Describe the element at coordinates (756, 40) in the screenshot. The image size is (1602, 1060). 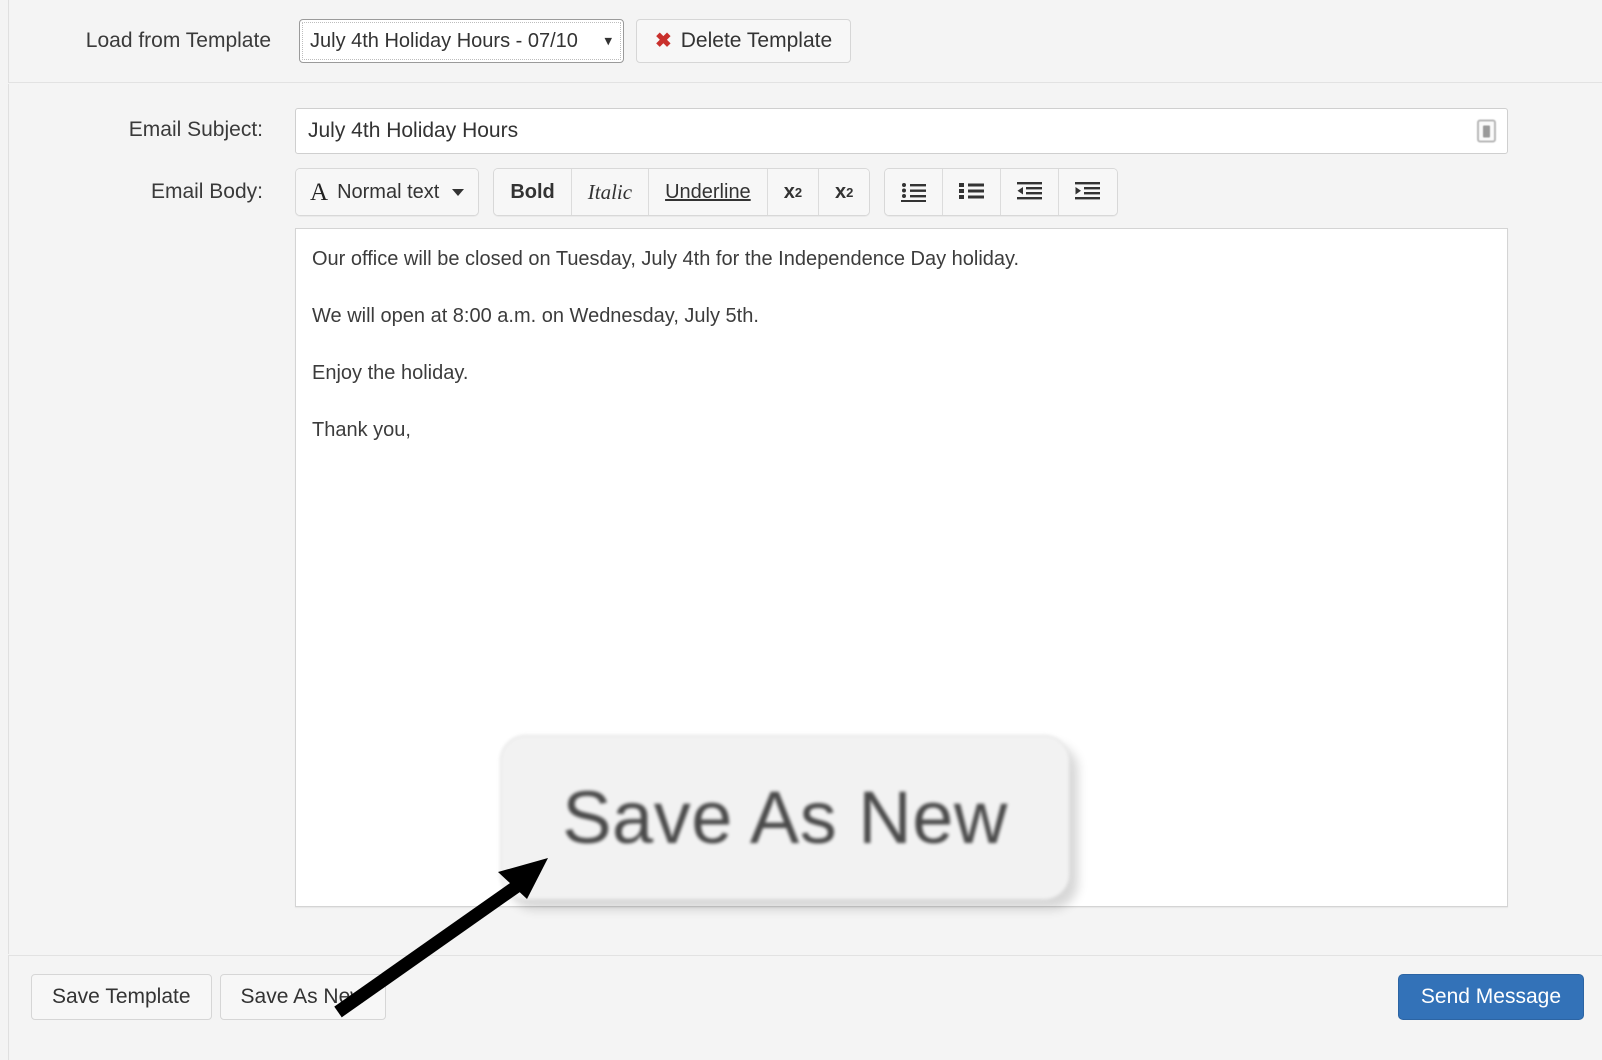
I see `delete-template-label: Delete Template` at that location.